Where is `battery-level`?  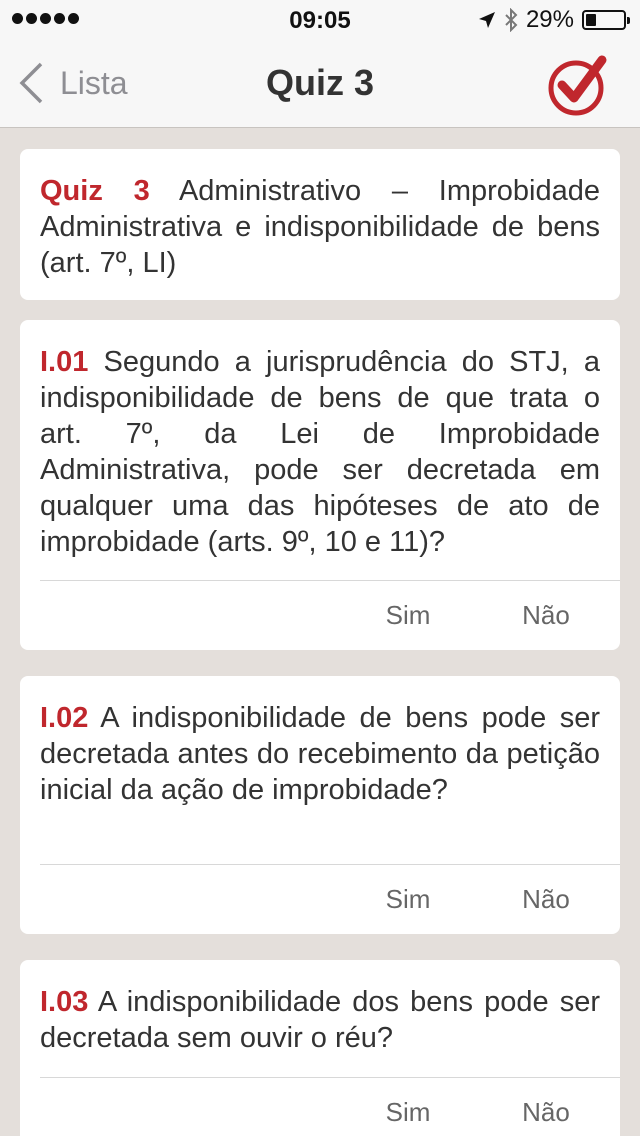 battery-level is located at coordinates (591, 20).